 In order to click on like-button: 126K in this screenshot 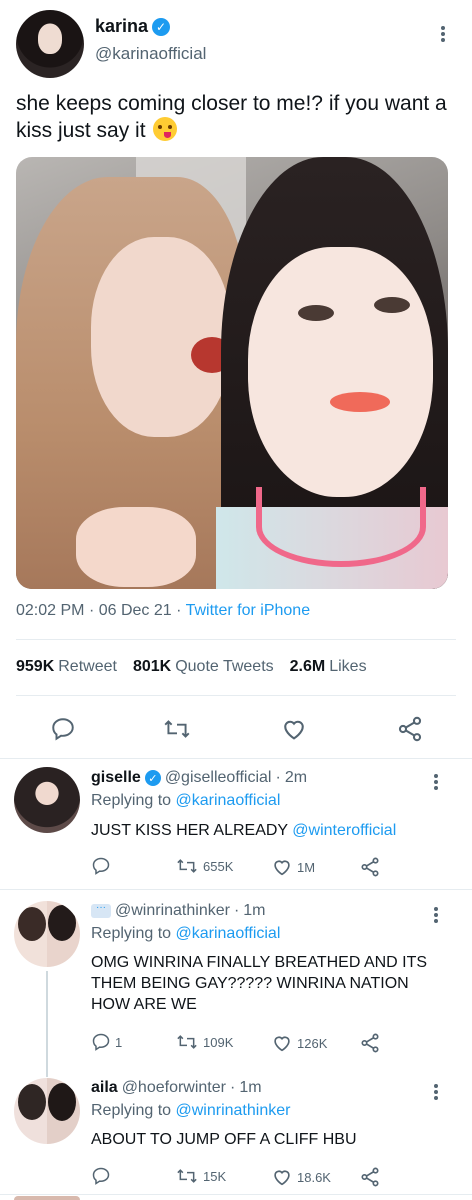, I will do `click(299, 1043)`.